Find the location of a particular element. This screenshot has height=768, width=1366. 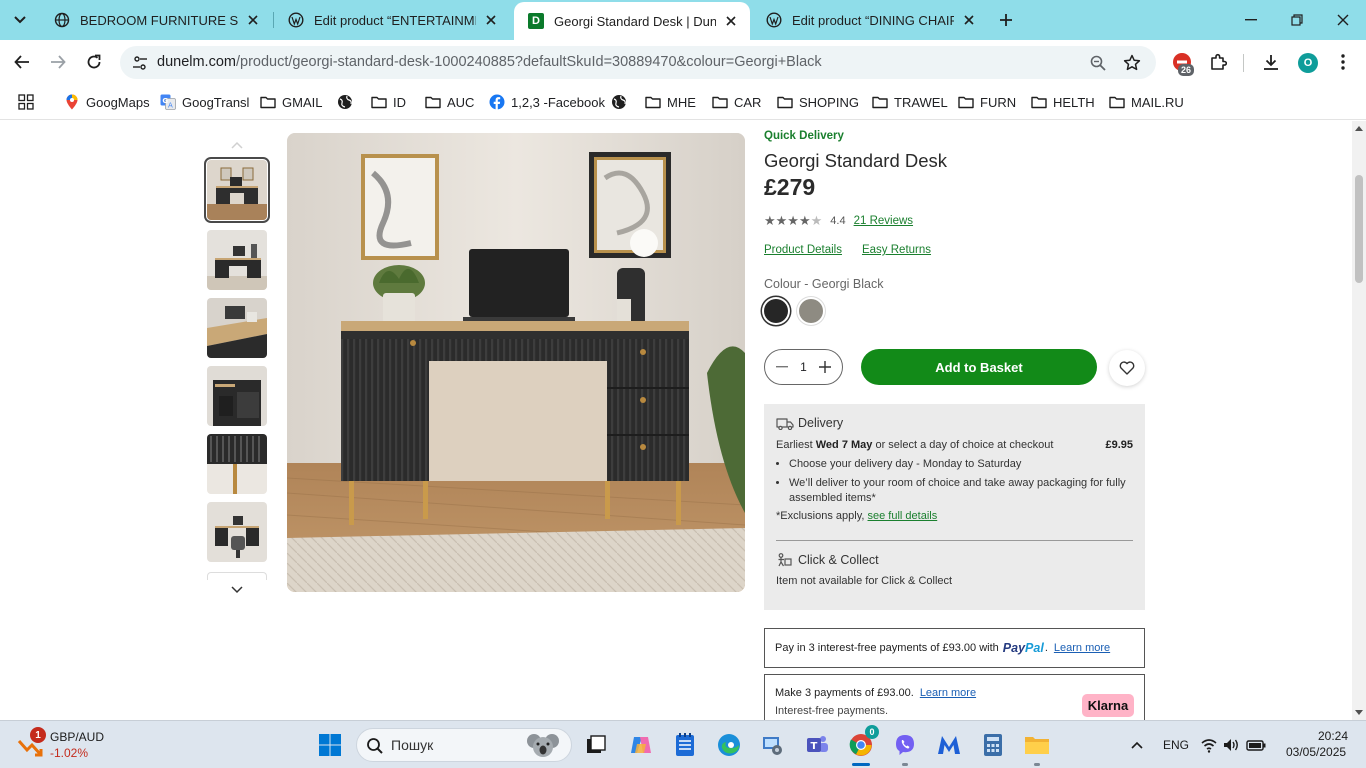

bookmark-folder-helth: HELTH is located at coordinates (1063, 102).